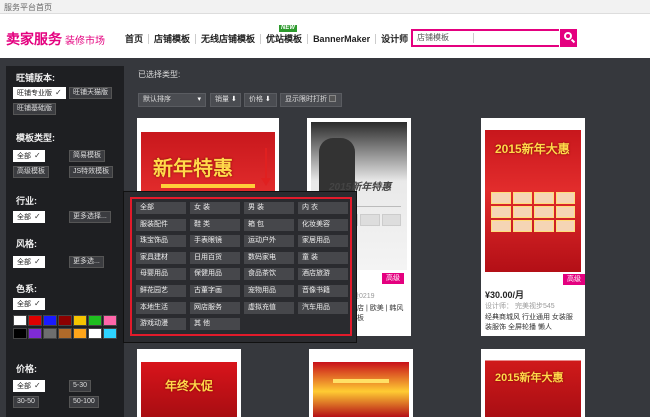 This screenshot has width=650, height=417. What do you see at coordinates (473, 38) in the screenshot?
I see `search-divider` at bounding box center [473, 38].